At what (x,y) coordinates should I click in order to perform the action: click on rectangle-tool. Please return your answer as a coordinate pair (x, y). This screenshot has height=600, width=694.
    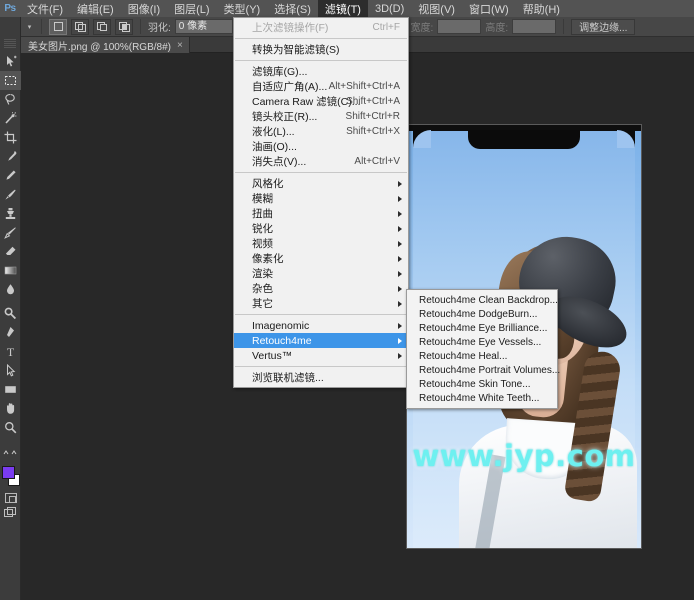
    Looking at the image, I should click on (10, 389).